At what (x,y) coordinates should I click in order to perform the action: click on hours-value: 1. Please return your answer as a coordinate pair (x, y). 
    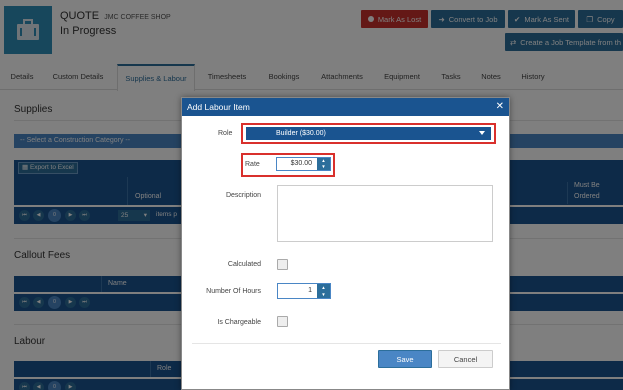
    Looking at the image, I should click on (310, 290).